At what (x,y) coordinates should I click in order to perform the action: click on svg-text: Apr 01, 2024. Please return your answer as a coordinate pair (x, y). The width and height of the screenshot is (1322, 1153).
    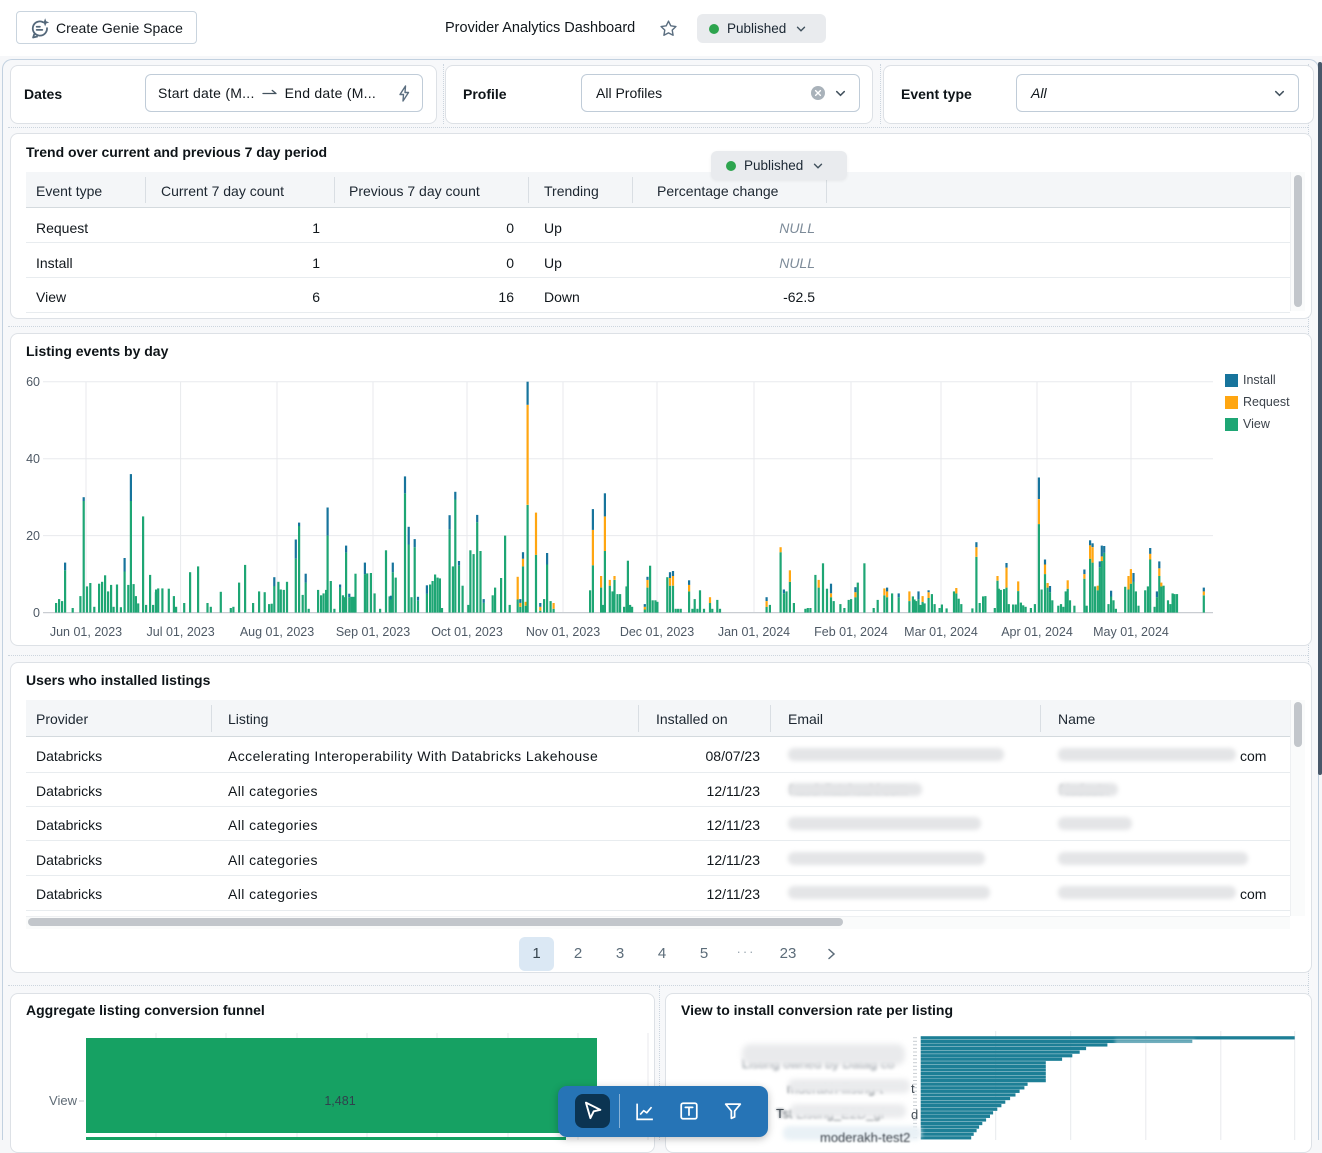
    Looking at the image, I should click on (1037, 632).